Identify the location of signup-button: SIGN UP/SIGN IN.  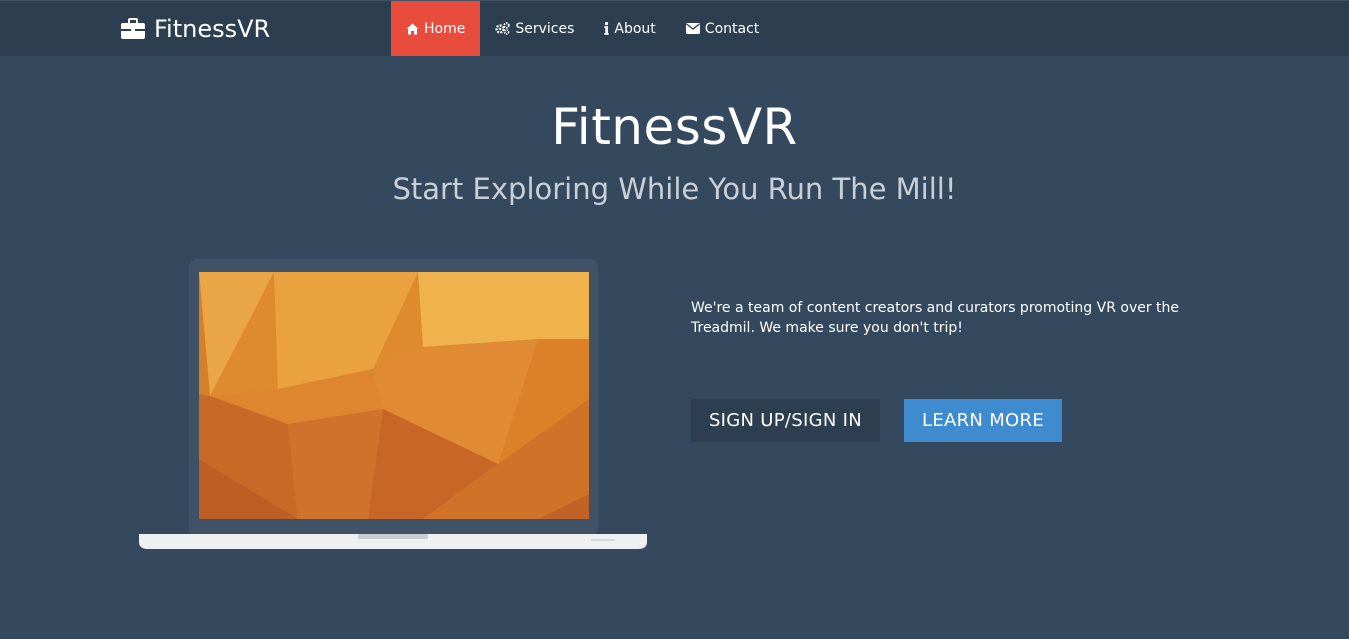
(785, 420).